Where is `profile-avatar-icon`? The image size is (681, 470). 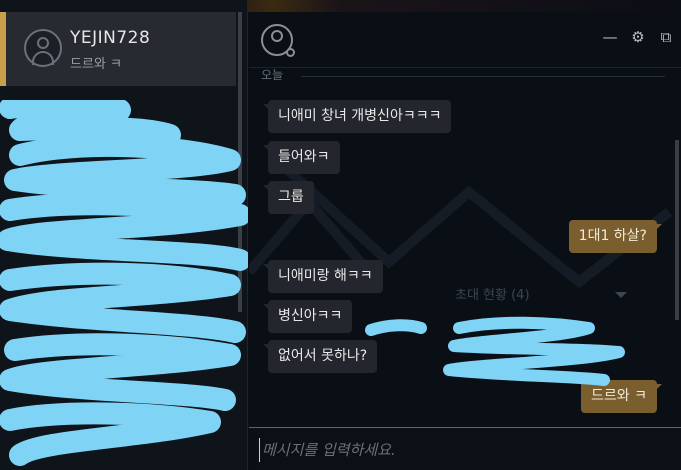
profile-avatar-icon is located at coordinates (43, 48).